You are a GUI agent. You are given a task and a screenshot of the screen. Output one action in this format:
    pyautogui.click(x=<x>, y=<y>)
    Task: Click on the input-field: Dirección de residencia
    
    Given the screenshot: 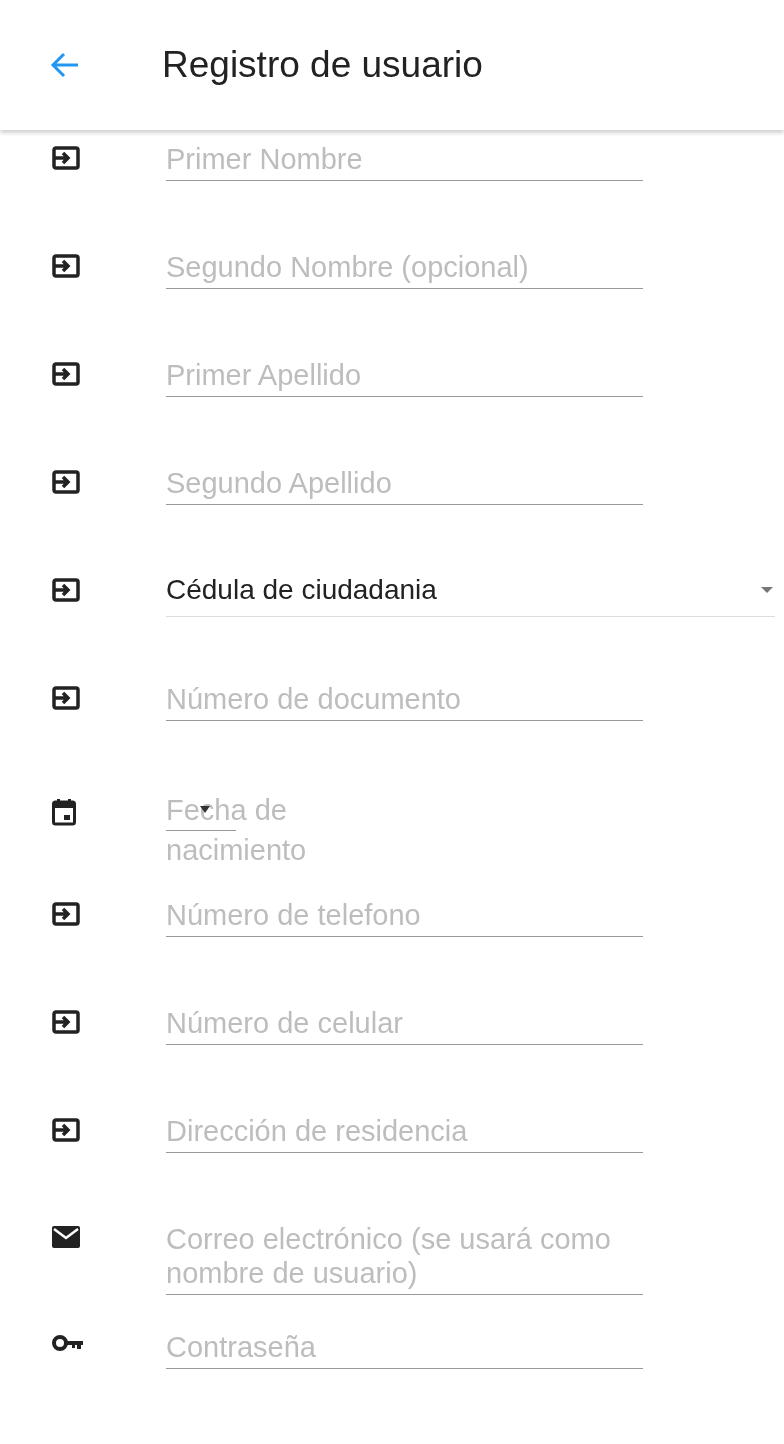 What is the action you would take?
    pyautogui.click(x=404, y=1133)
    